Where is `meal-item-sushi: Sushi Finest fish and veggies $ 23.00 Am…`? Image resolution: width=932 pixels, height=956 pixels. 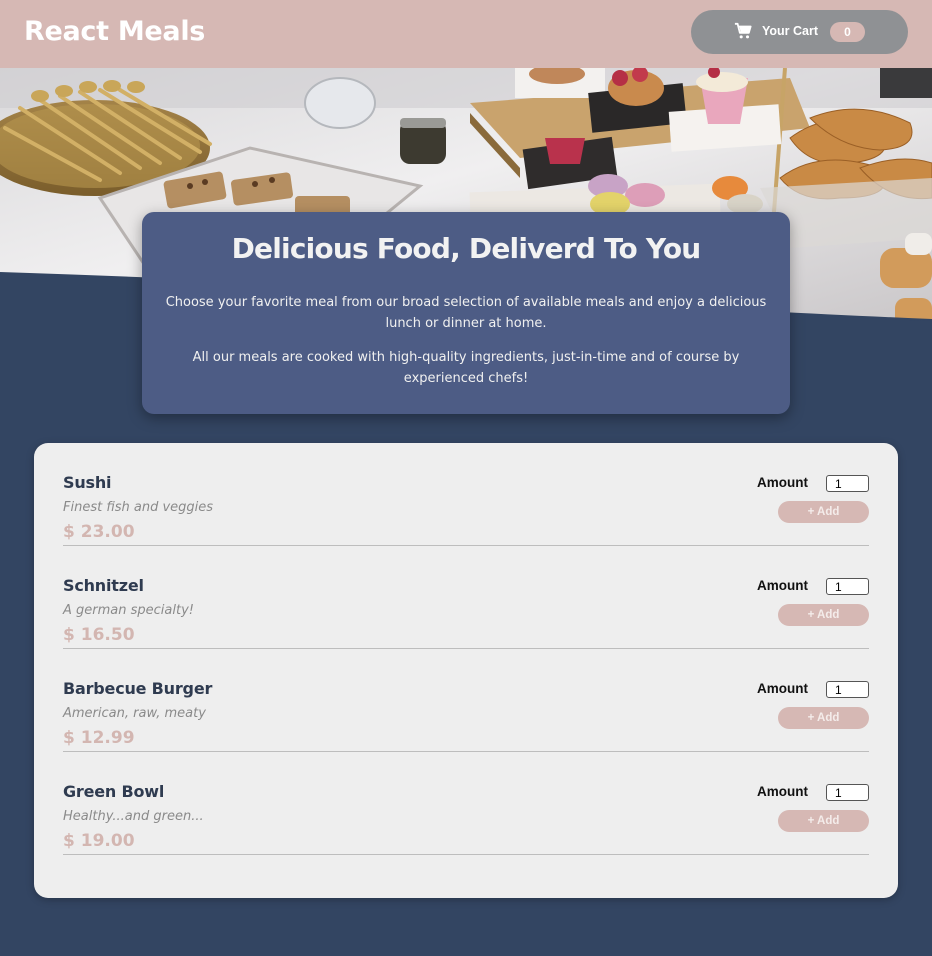 meal-item-sushi: Sushi Finest fish and veggies $ 23.00 Am… is located at coordinates (466, 494).